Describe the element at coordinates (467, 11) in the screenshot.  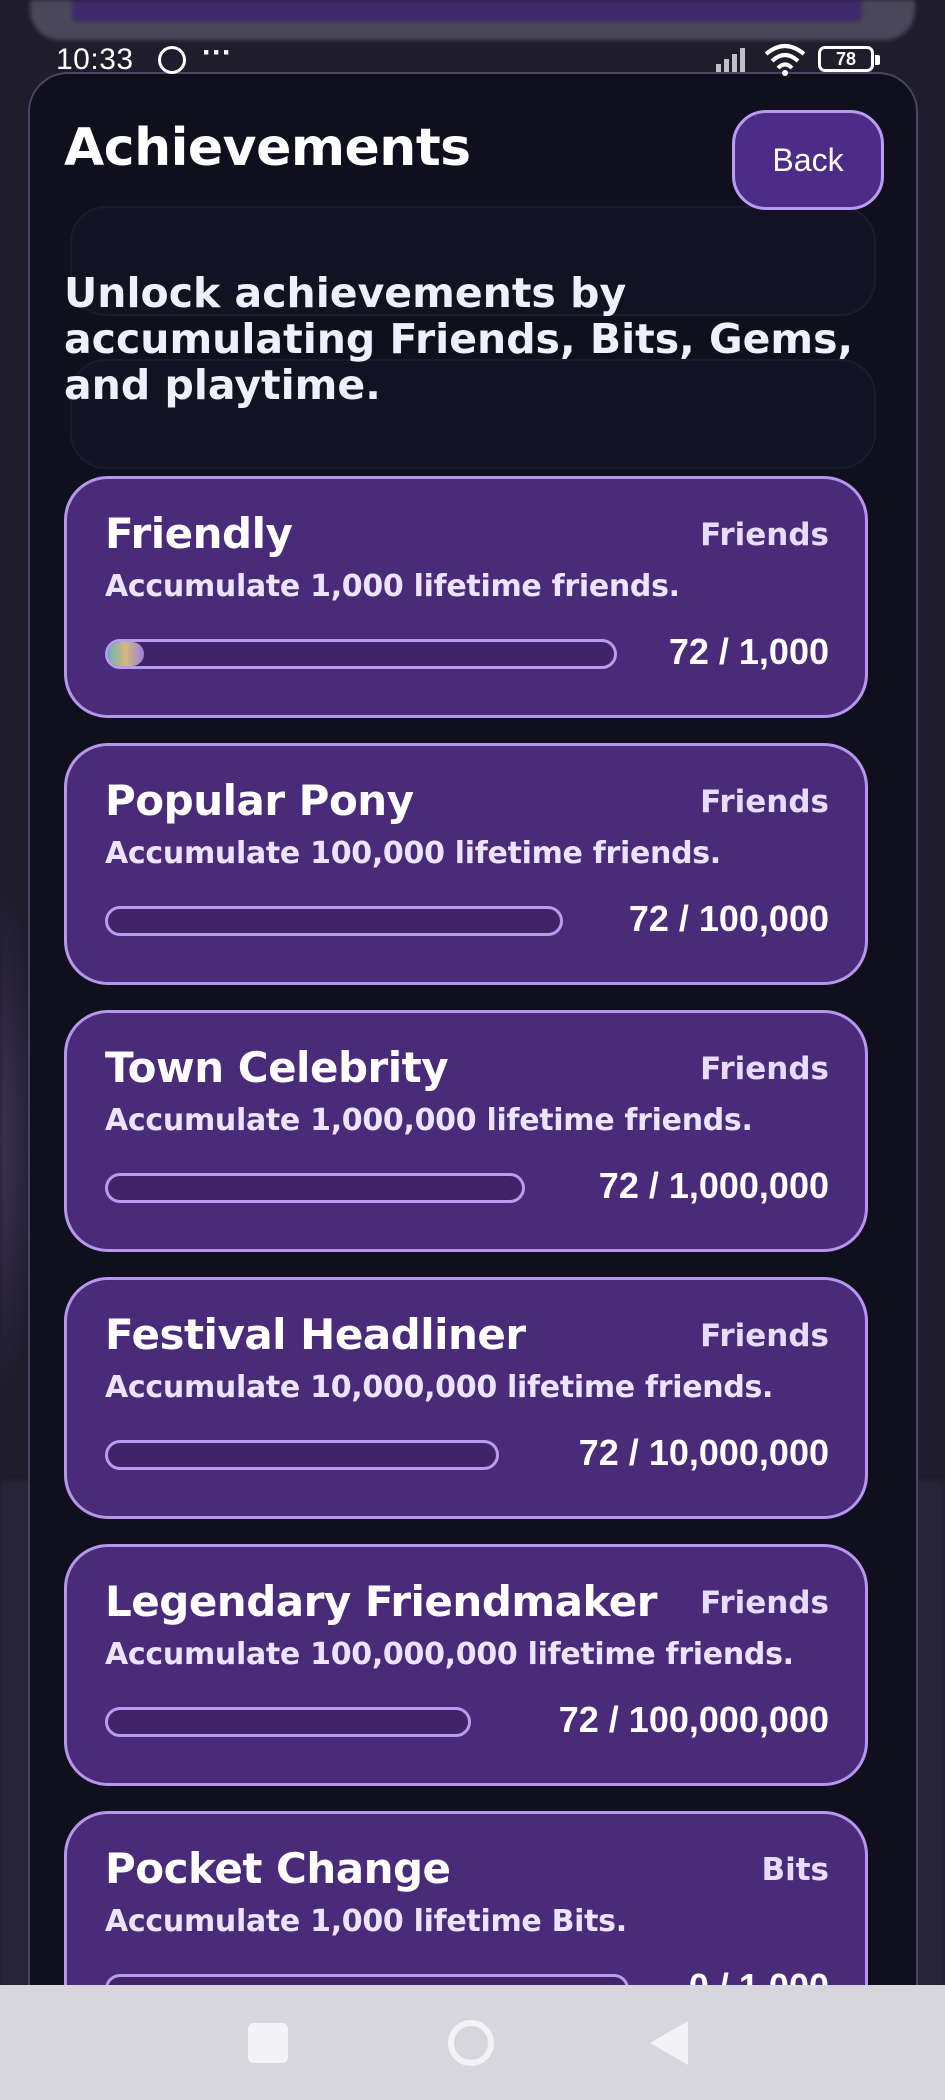
I see `background-panel-inner` at that location.